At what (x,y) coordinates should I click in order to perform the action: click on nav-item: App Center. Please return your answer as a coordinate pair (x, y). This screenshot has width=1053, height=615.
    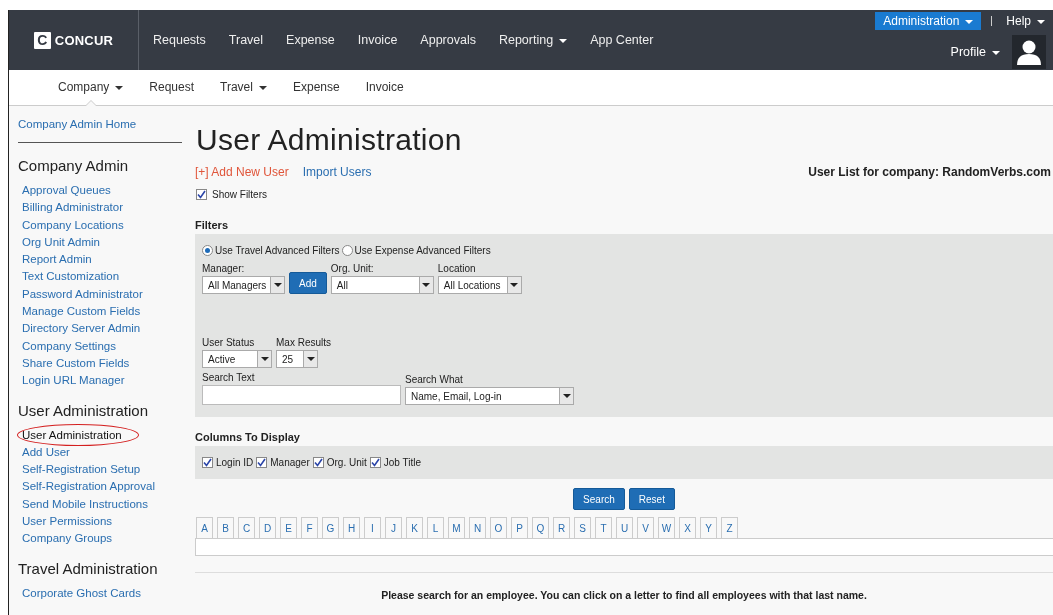
    Looking at the image, I should click on (622, 40).